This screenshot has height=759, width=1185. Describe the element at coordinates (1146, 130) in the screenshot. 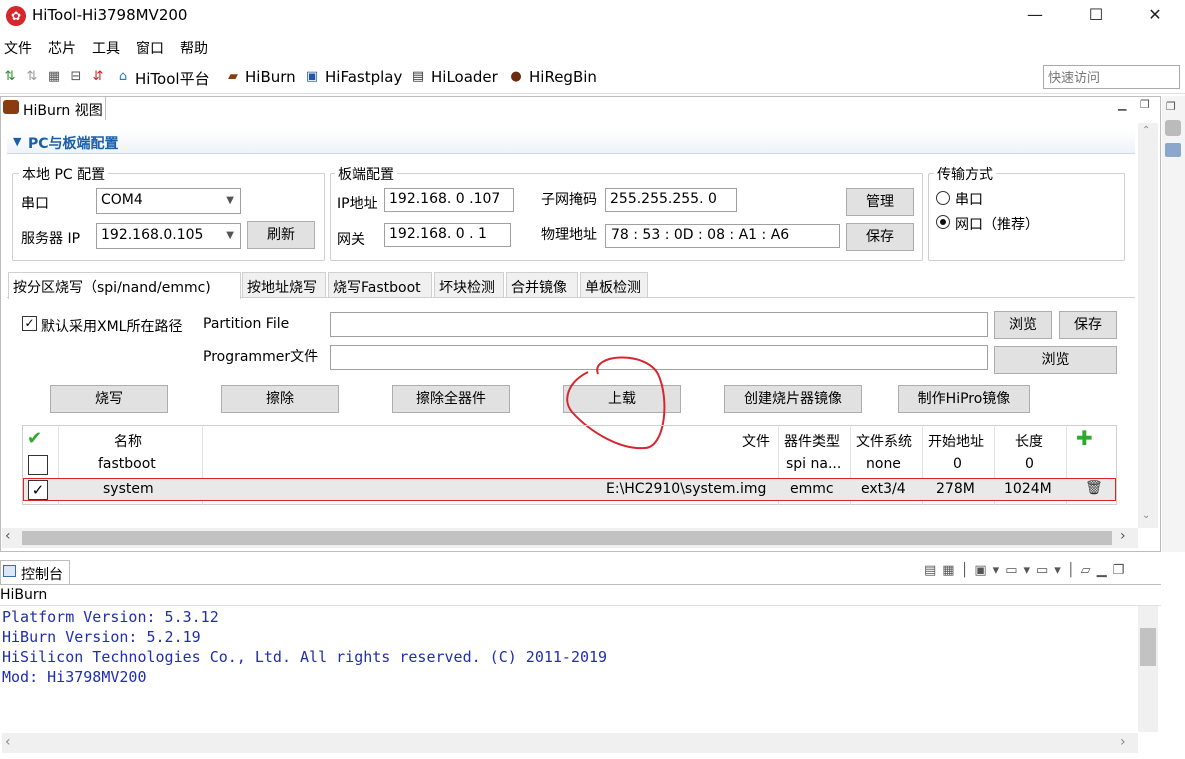

I see `scroll-up-icon: ⌃` at that location.